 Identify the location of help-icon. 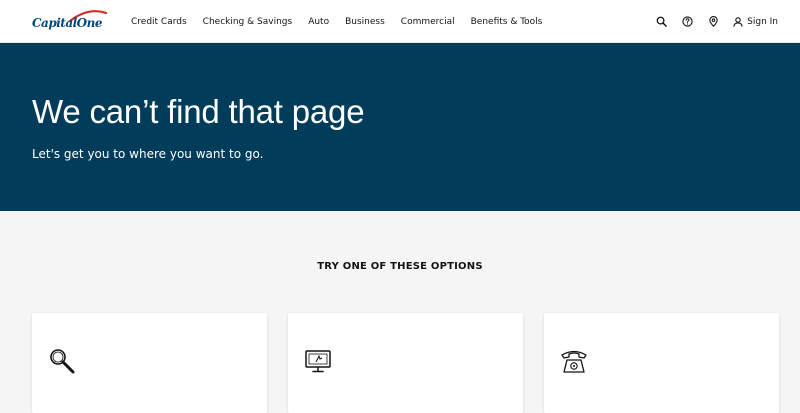
(687, 22).